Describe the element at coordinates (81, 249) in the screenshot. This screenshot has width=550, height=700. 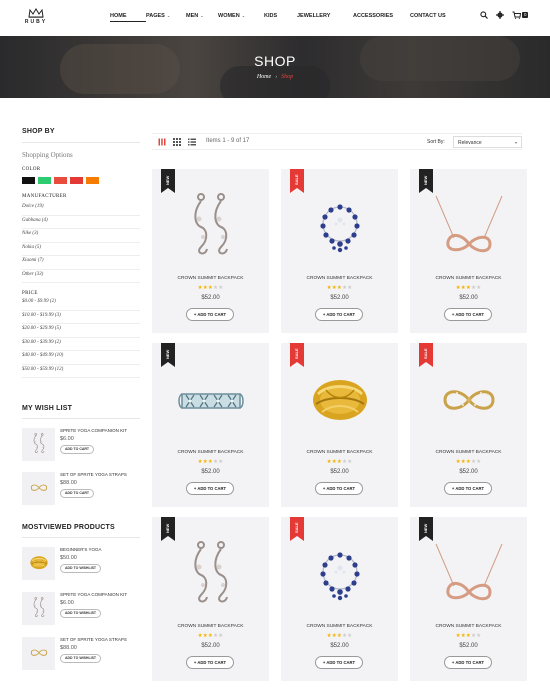
I see `manufacturer-filter-item: Nokia (5)` at that location.